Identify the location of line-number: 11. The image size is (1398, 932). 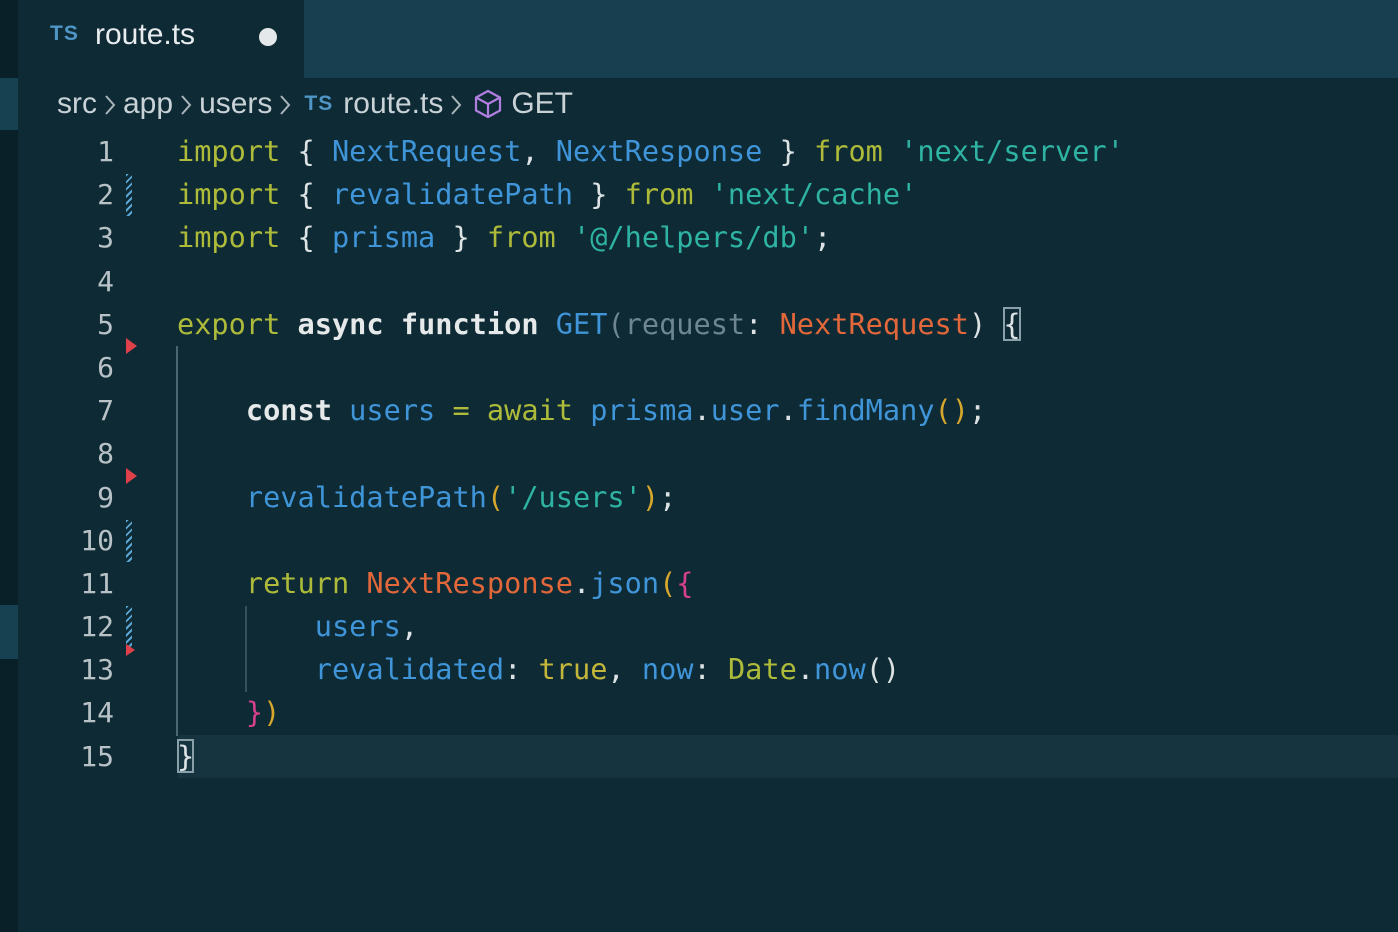
(97, 583).